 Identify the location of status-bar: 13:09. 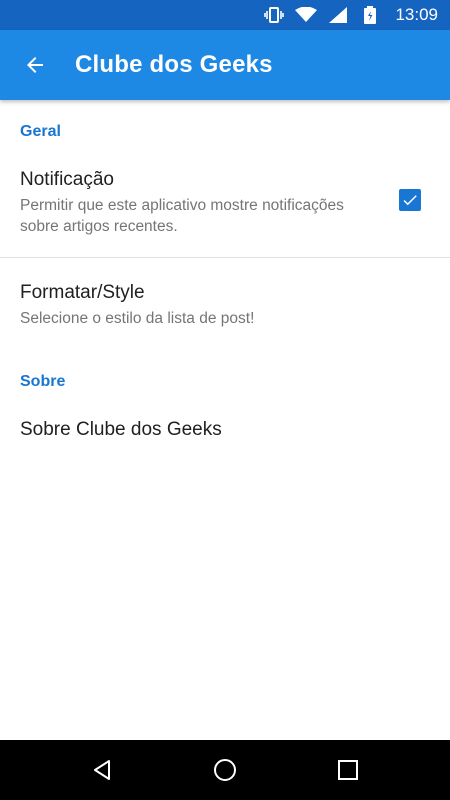
(225, 15).